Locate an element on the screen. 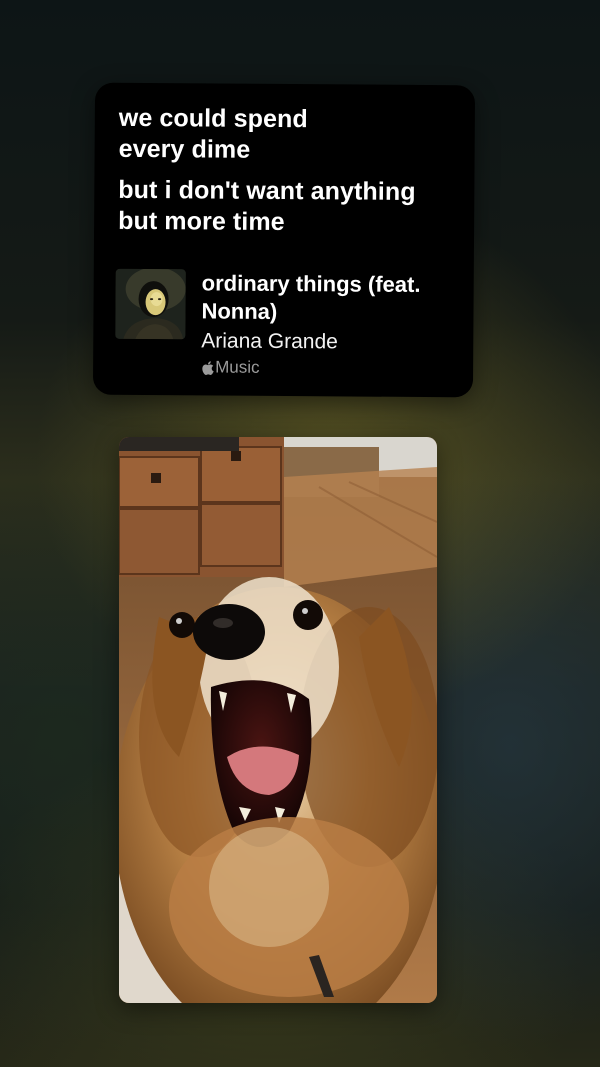 Image resolution: width=600 pixels, height=1067 pixels. lyric-line: but more time is located at coordinates (201, 221).